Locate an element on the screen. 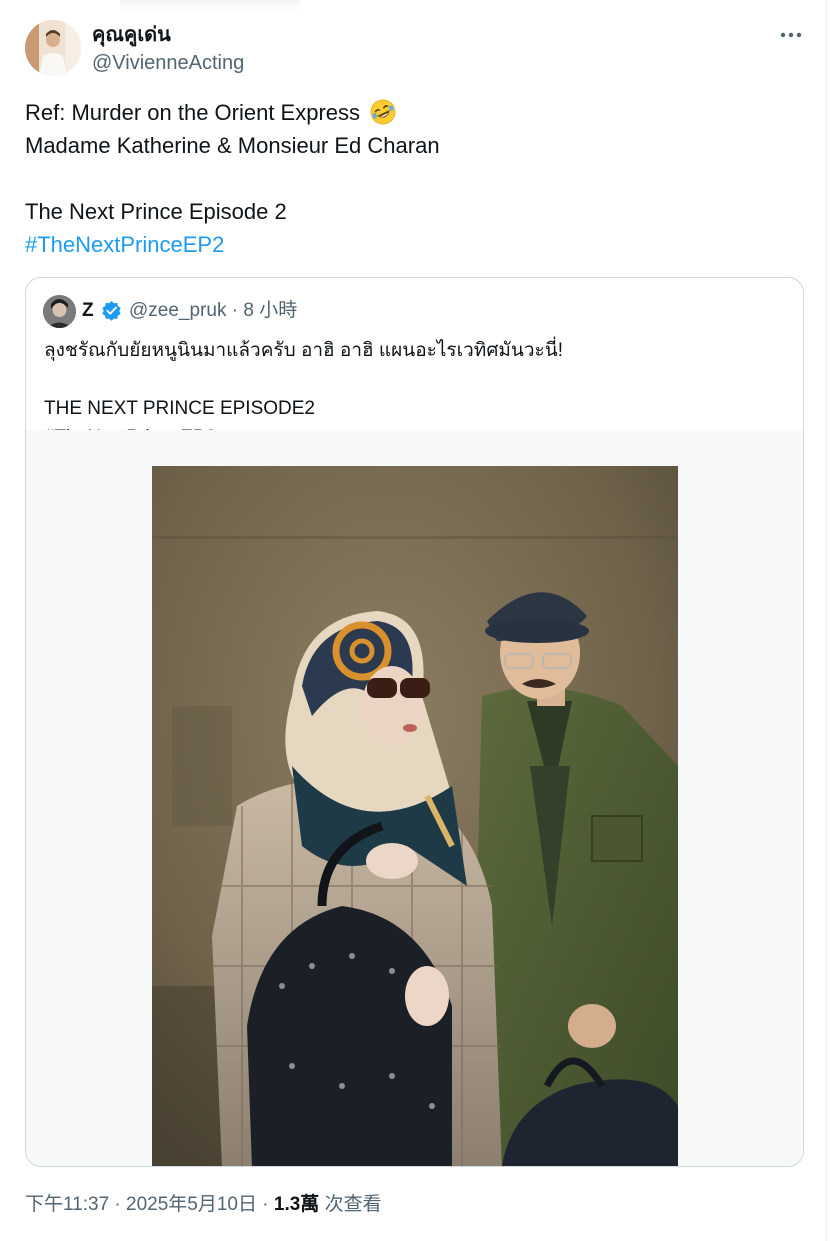 This screenshot has width=830, height=1241. views-label: 次查看 is located at coordinates (353, 1204).